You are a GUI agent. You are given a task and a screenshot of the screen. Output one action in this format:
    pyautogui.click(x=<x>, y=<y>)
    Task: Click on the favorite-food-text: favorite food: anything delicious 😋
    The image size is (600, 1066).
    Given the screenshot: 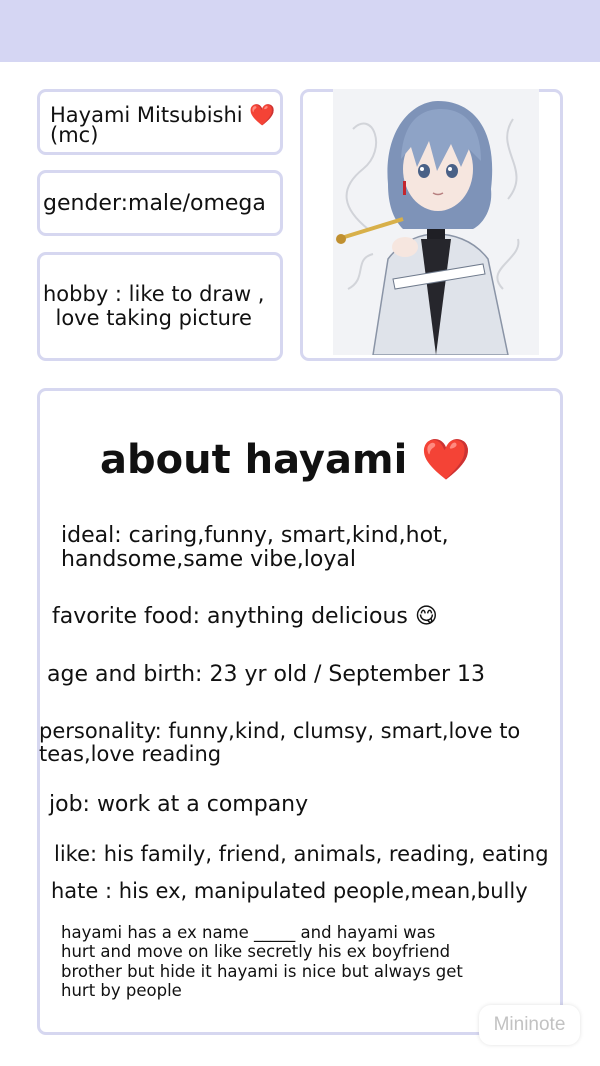 What is the action you would take?
    pyautogui.click(x=245, y=616)
    